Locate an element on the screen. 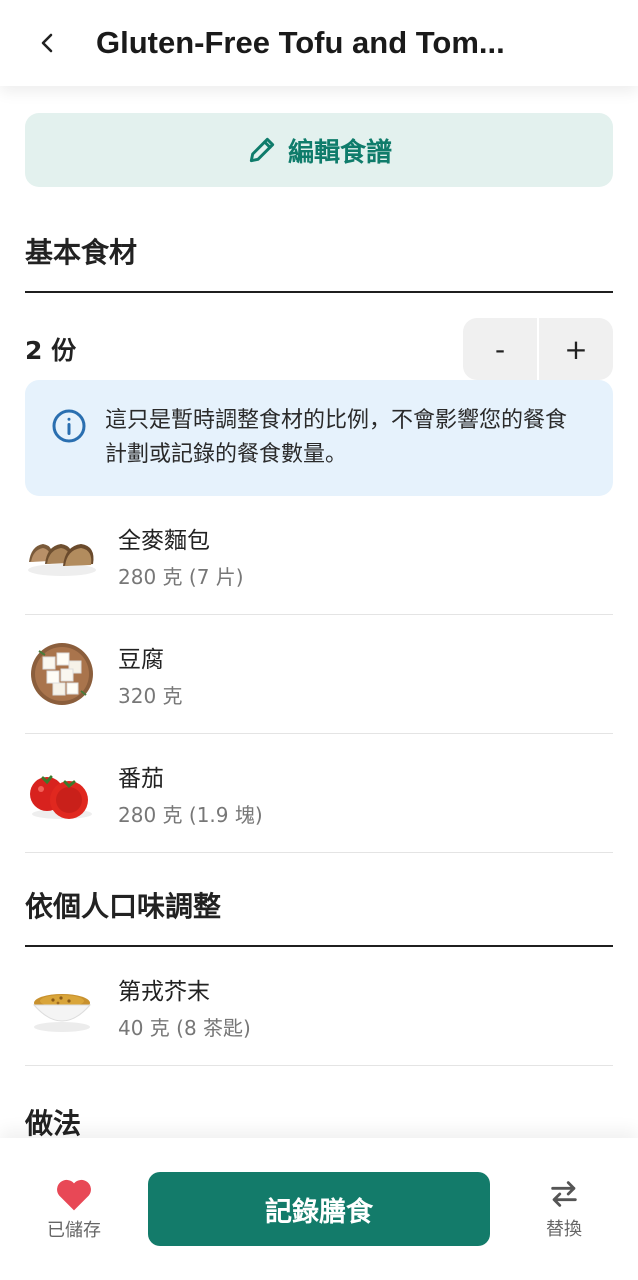 Image resolution: width=638 pixels, height=1280 pixels. back-button is located at coordinates (48, 43).